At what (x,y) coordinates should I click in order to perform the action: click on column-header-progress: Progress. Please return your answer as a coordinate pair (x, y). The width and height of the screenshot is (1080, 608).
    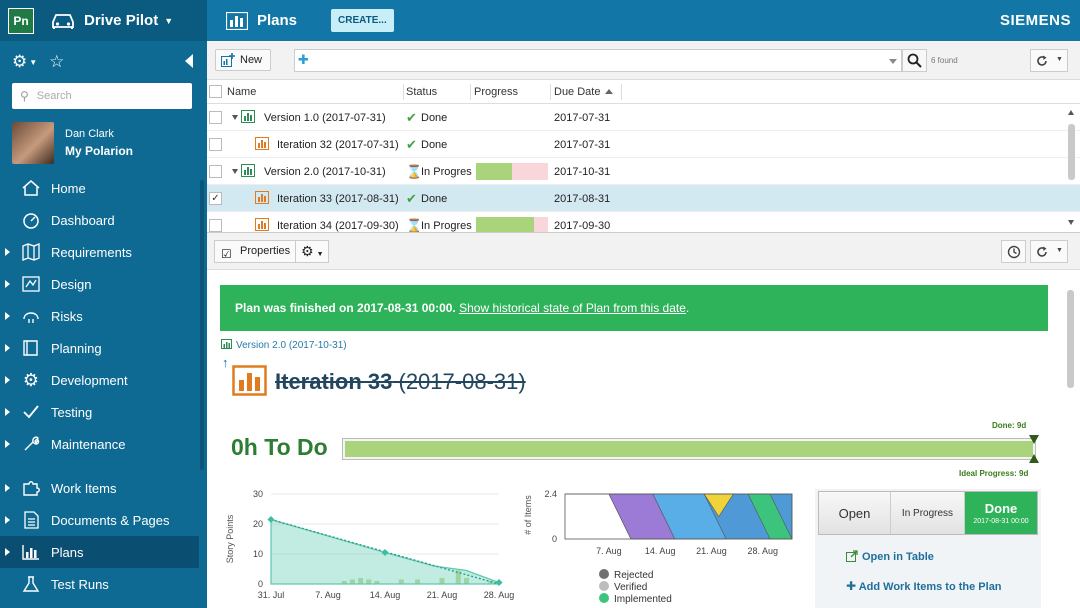
    Looking at the image, I should click on (496, 92).